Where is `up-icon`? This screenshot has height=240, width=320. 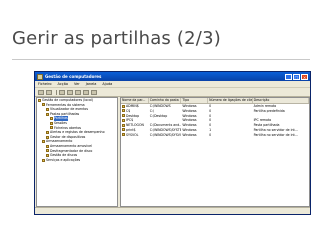 up-icon is located at coordinates (62, 92).